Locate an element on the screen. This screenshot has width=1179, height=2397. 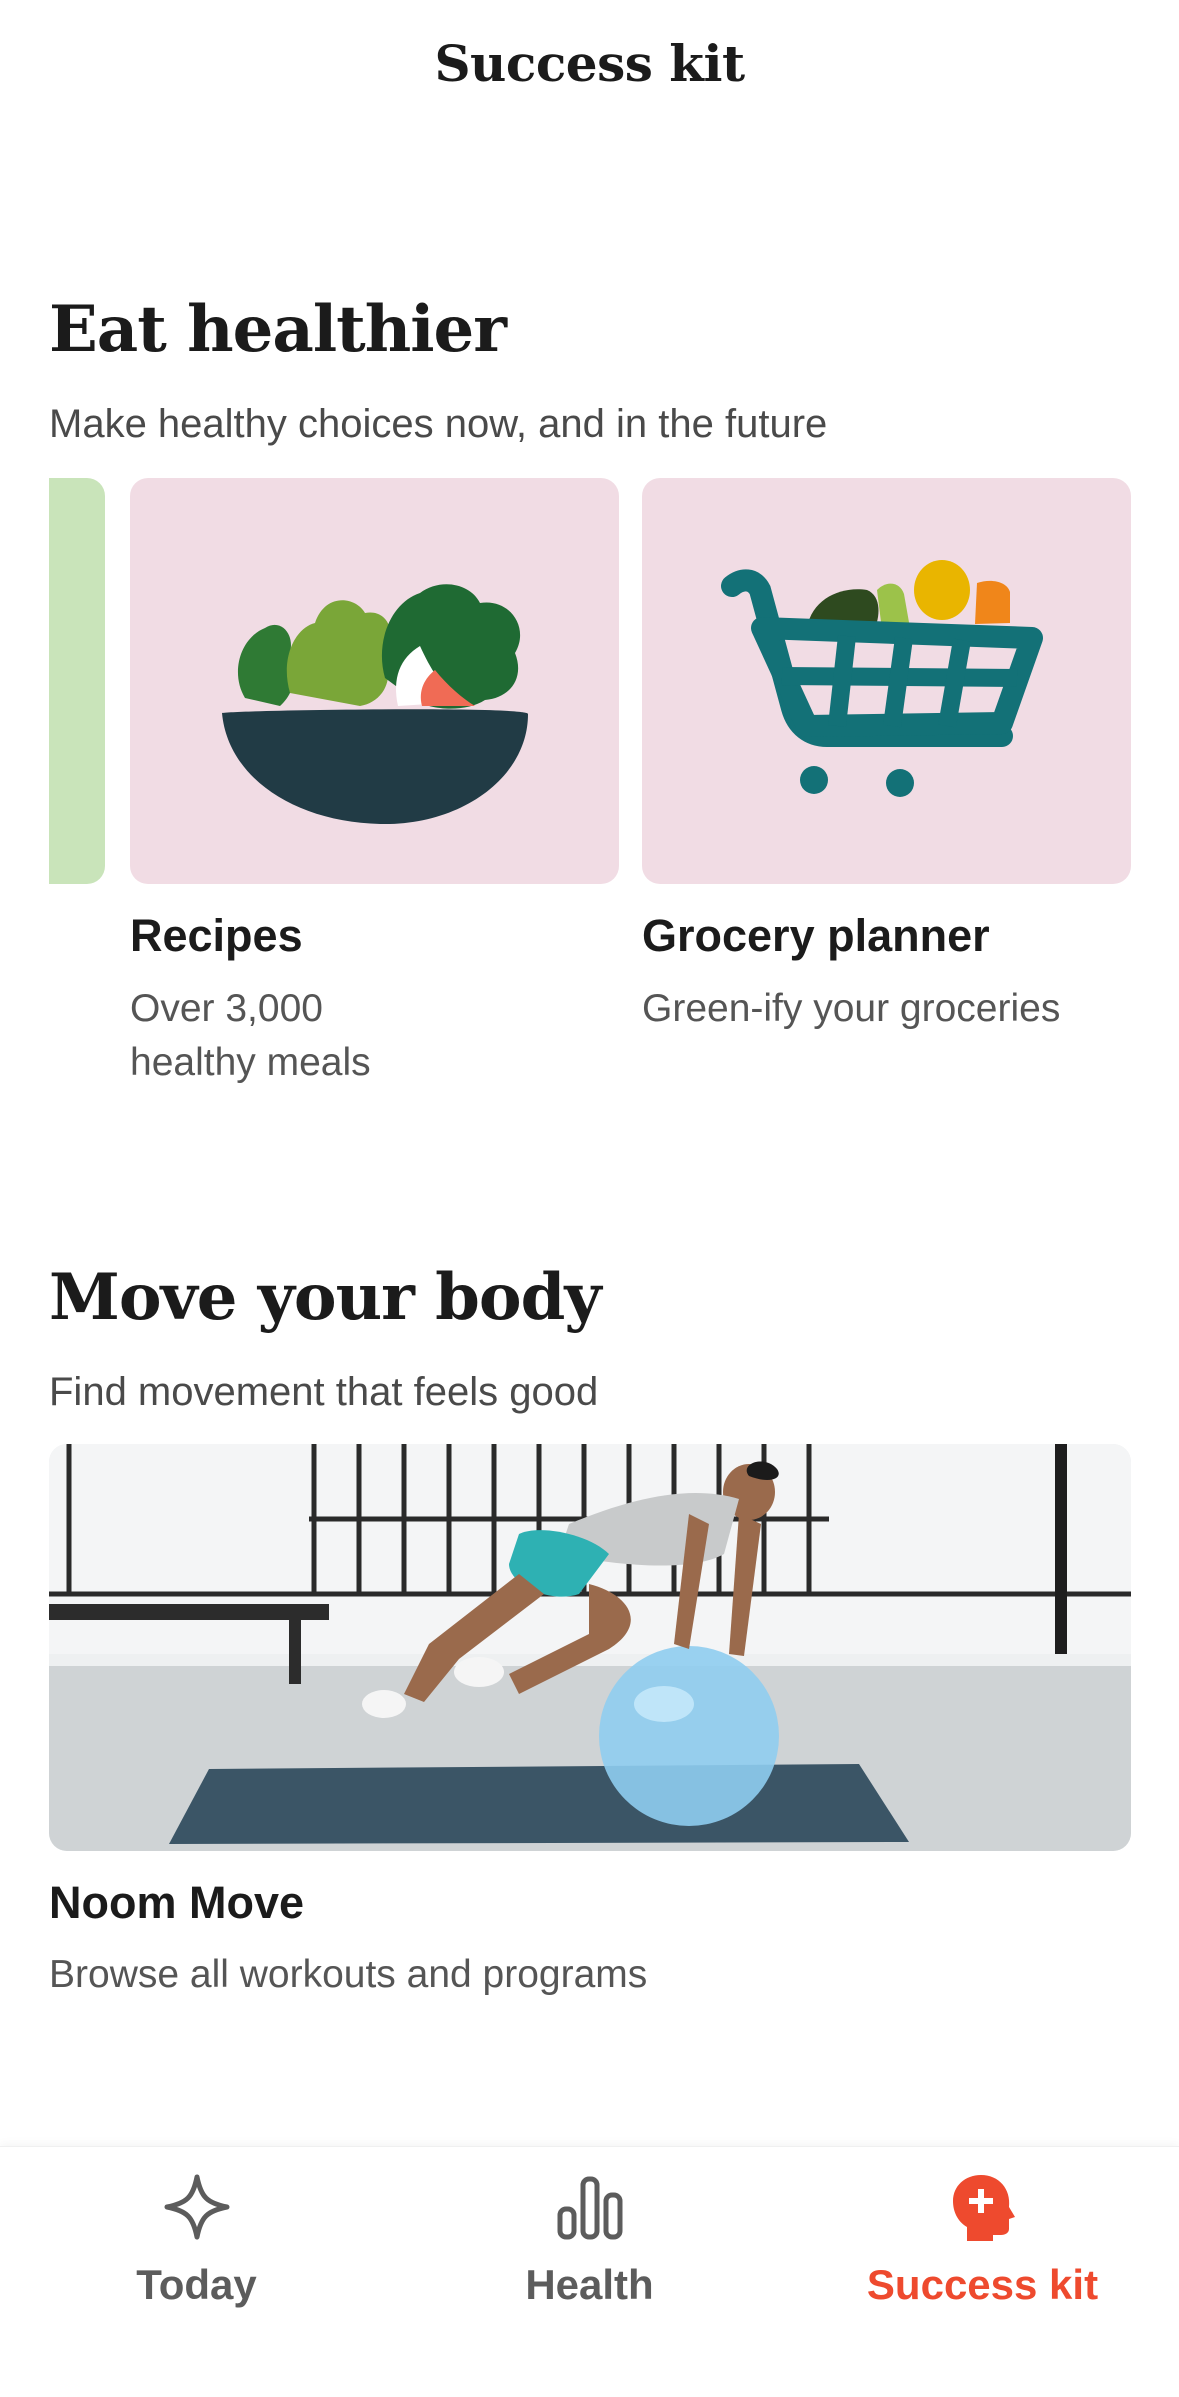
nav-item-health: Health is located at coordinates (589, 2247).